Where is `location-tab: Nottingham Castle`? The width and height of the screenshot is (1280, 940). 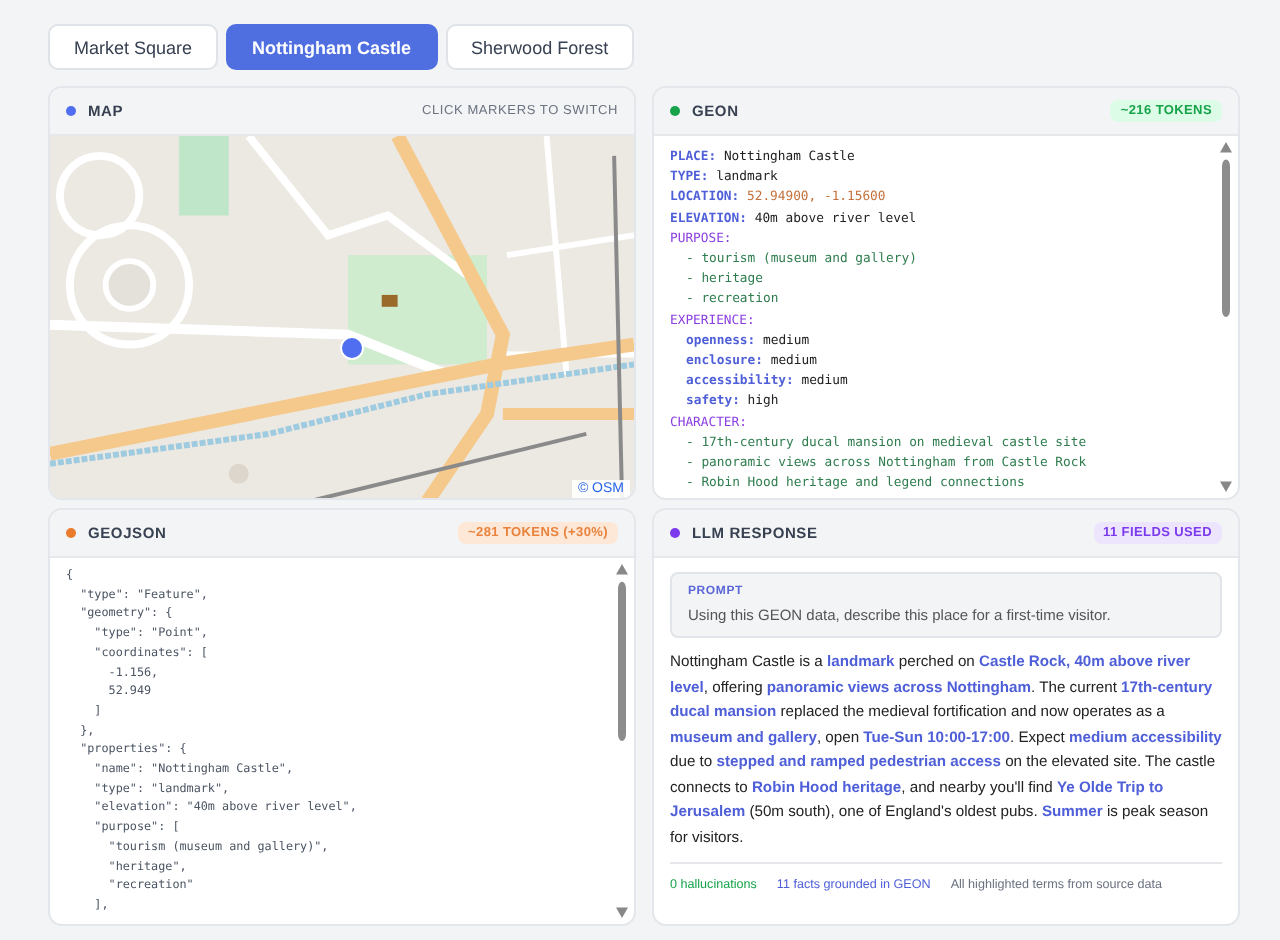 location-tab: Nottingham Castle is located at coordinates (332, 47).